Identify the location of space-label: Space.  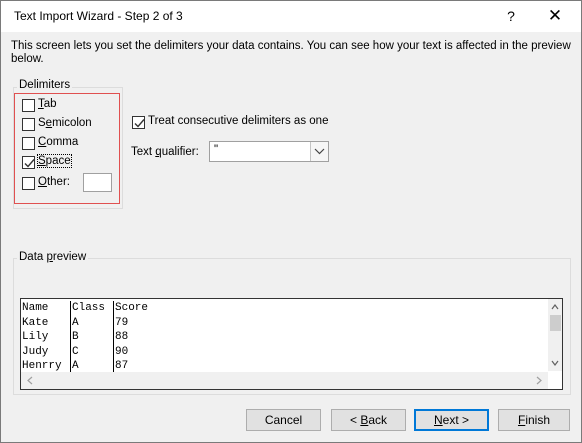
(54, 161).